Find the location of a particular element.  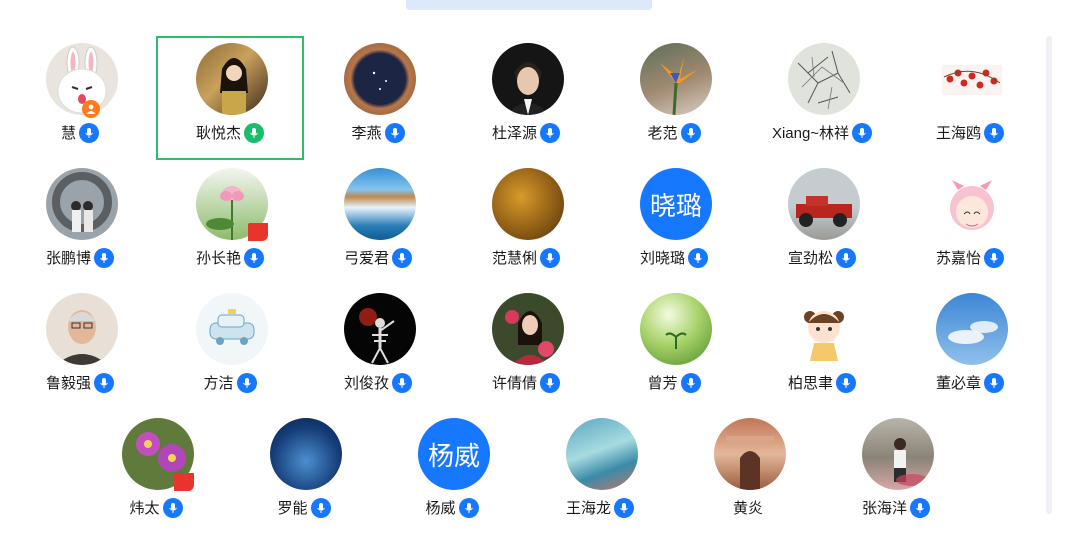

participant-name: 罗能 is located at coordinates (292, 508).